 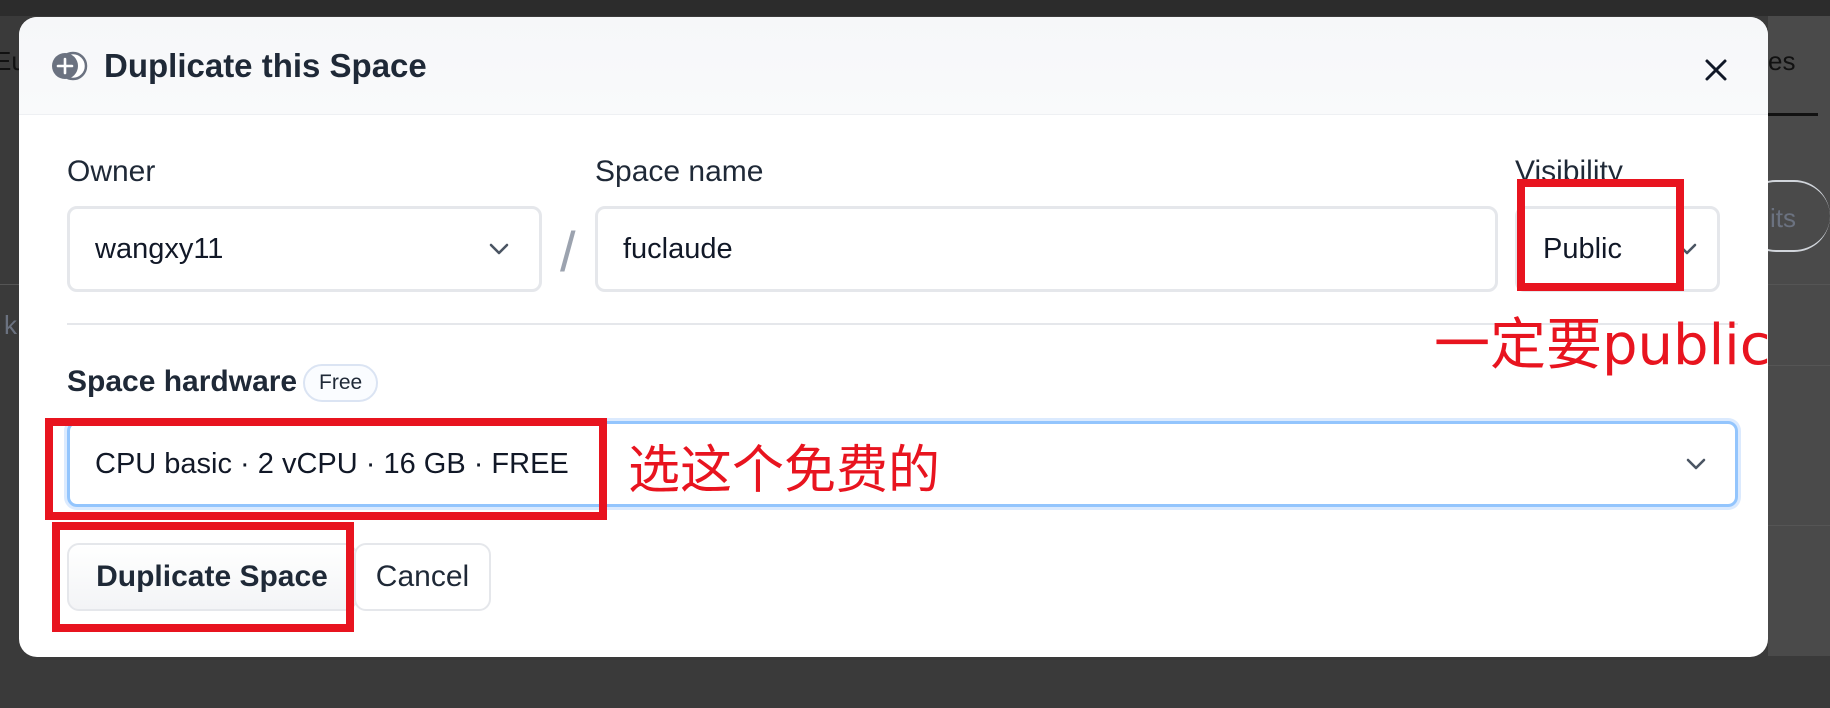 I want to click on visibility-highlight-box, so click(x=1600, y=235).